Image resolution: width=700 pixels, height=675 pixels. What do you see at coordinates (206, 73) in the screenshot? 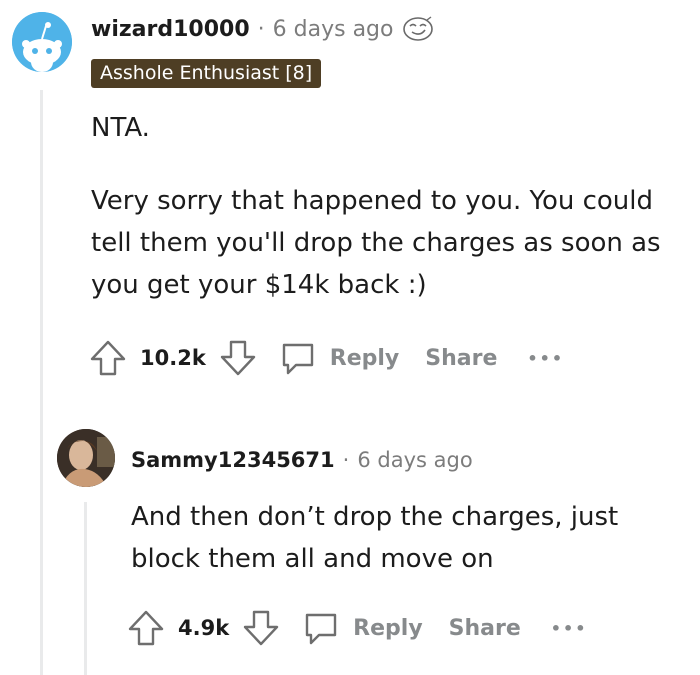
I see `user-flair: Asshole Enthusiast [8]` at bounding box center [206, 73].